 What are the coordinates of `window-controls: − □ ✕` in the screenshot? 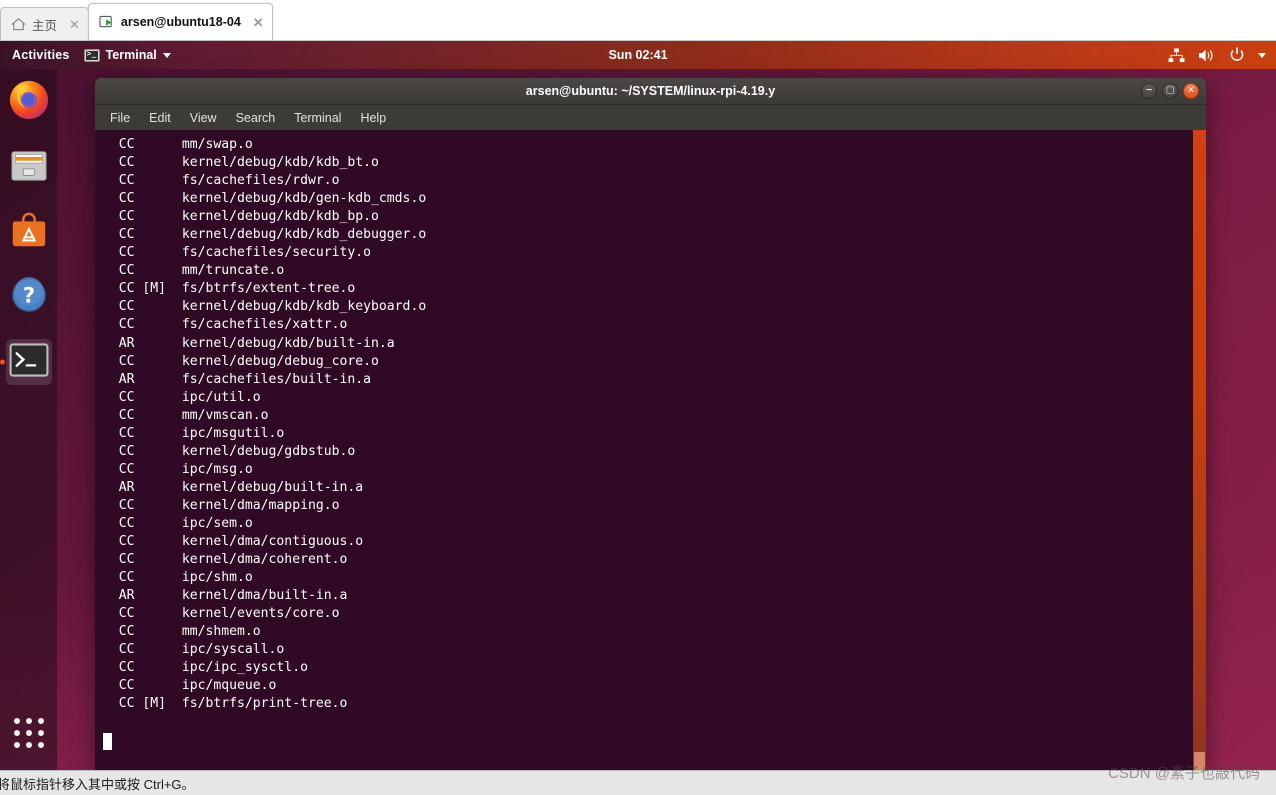 It's located at (1170, 91).